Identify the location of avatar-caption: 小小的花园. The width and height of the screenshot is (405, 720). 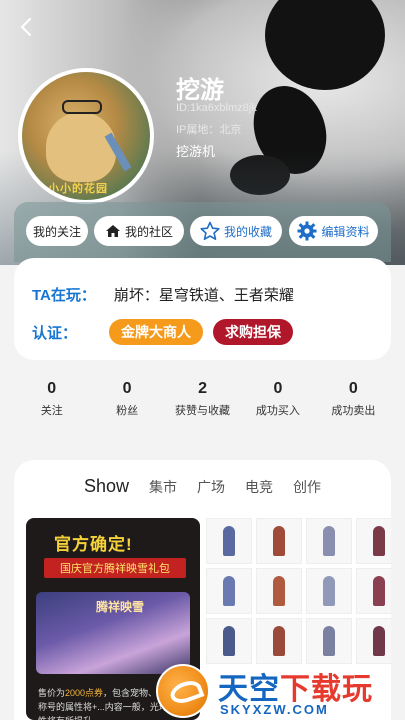
(78, 189).